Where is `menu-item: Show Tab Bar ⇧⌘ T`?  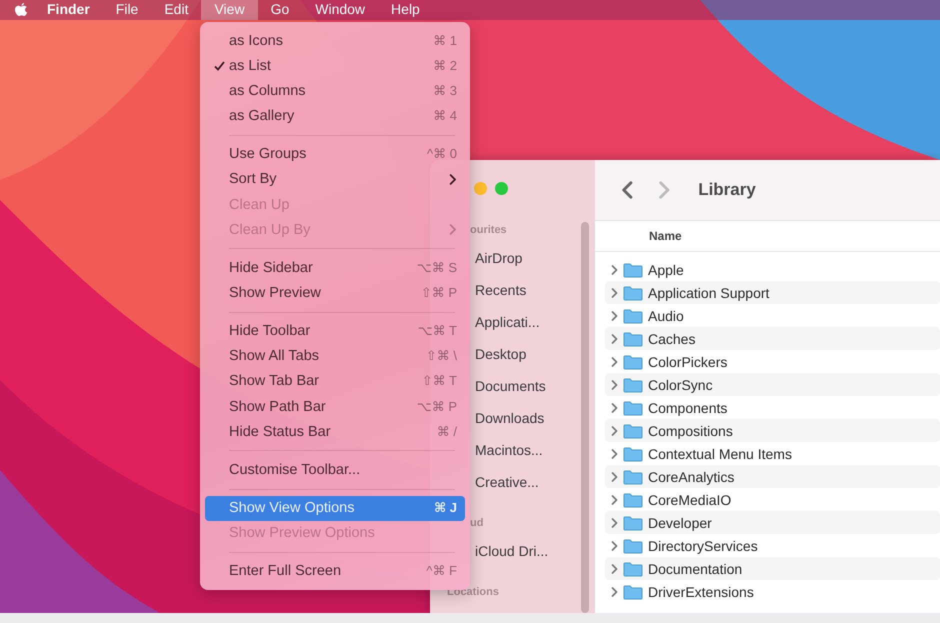 menu-item: Show Tab Bar ⇧⌘ T is located at coordinates (335, 381).